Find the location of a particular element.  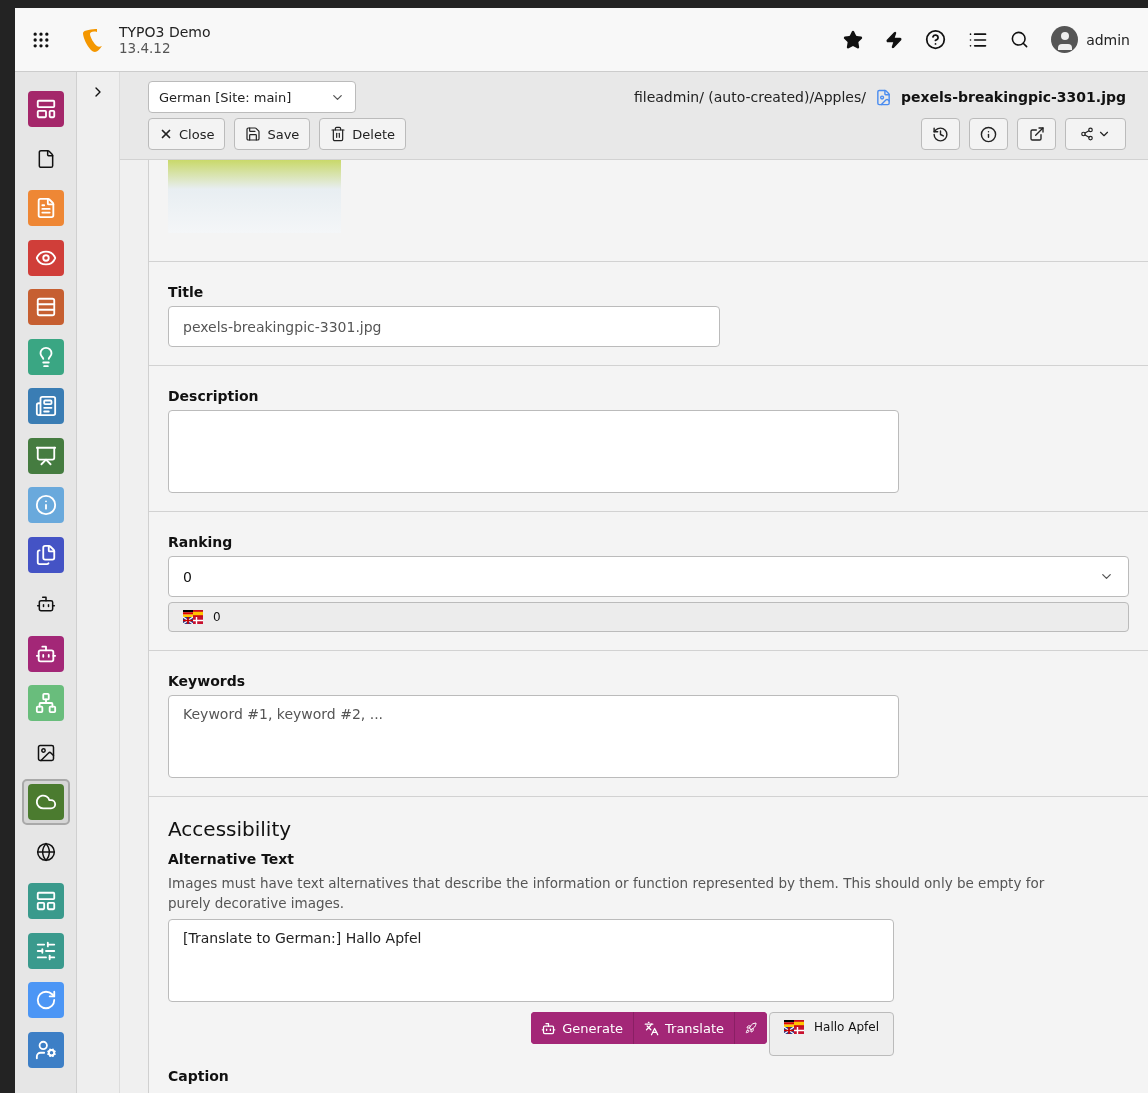

help-text: Images must have text alternatives that describe the information or function represented by them. This should only be empty for purely decorative images. is located at coordinates (607, 893).